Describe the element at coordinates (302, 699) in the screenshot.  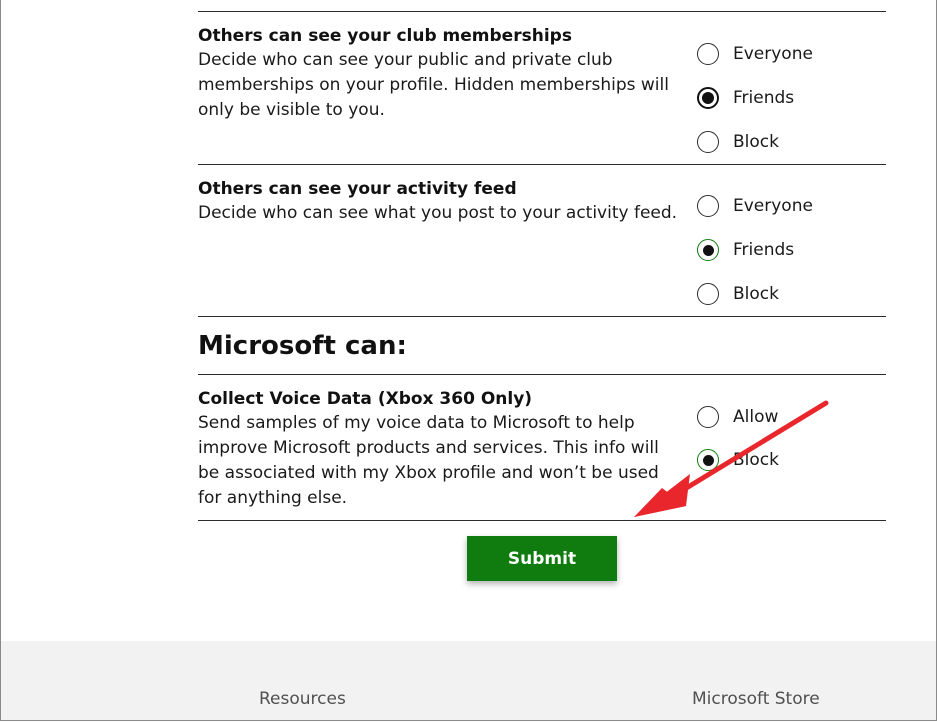
I see `footer-resources-link: Resources` at that location.